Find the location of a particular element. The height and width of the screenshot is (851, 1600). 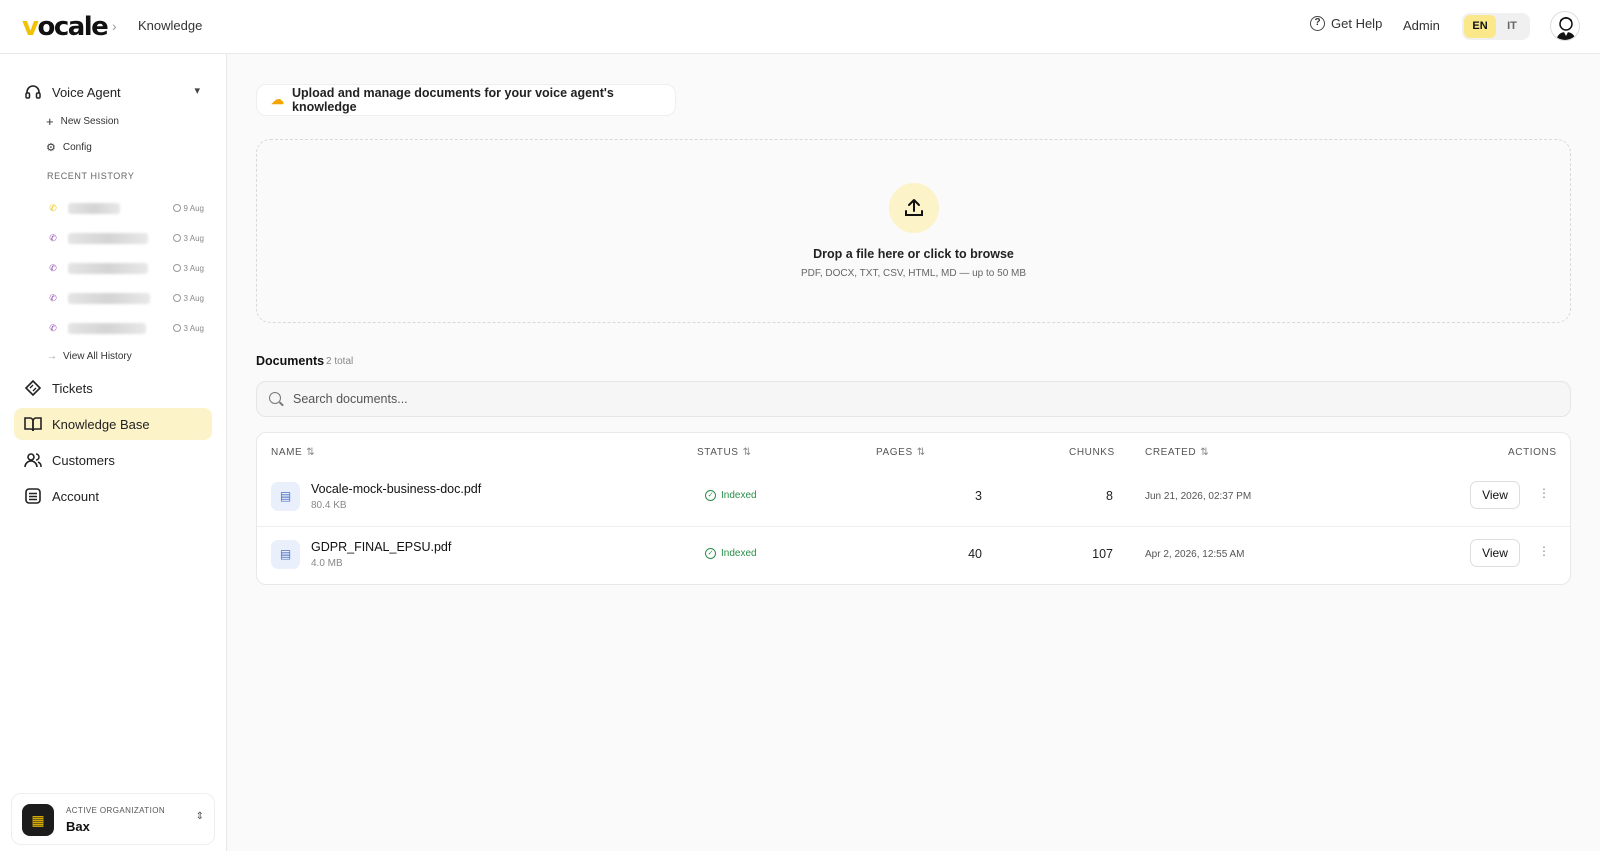

building-icon: ▦ is located at coordinates (38, 820).